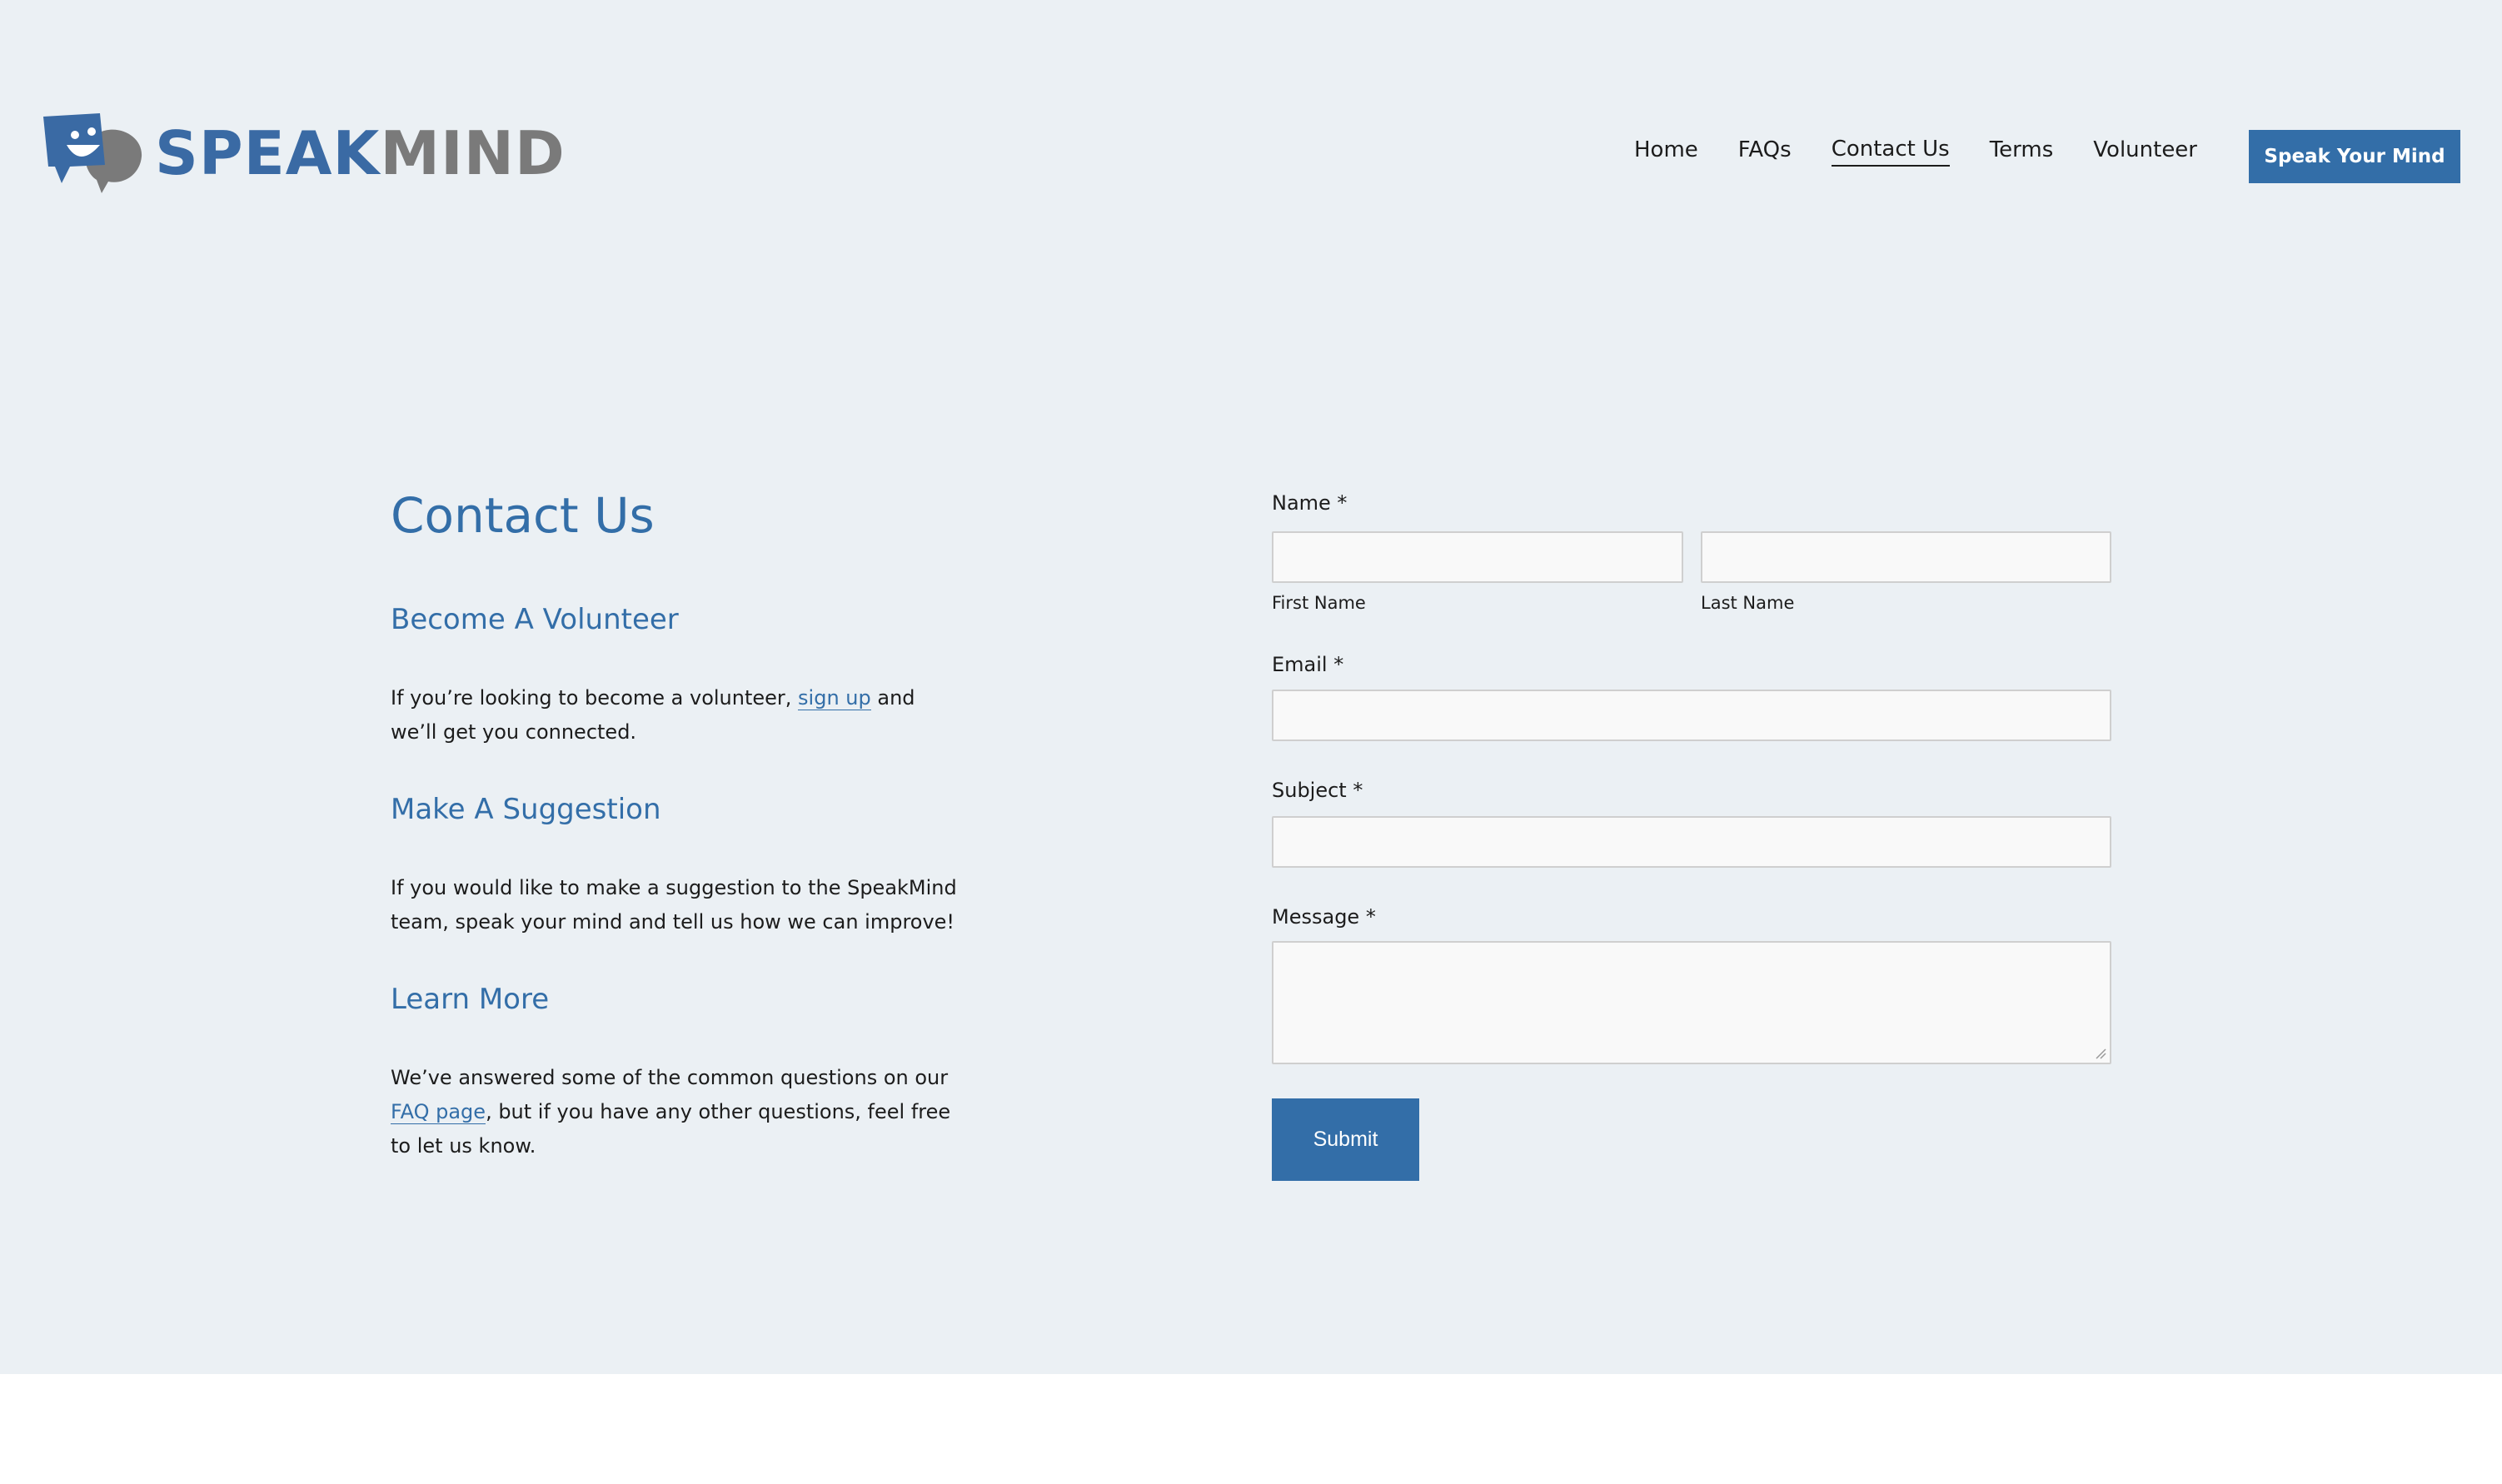 This screenshot has height=1484, width=2502. I want to click on email-label: Email *, so click(1308, 664).